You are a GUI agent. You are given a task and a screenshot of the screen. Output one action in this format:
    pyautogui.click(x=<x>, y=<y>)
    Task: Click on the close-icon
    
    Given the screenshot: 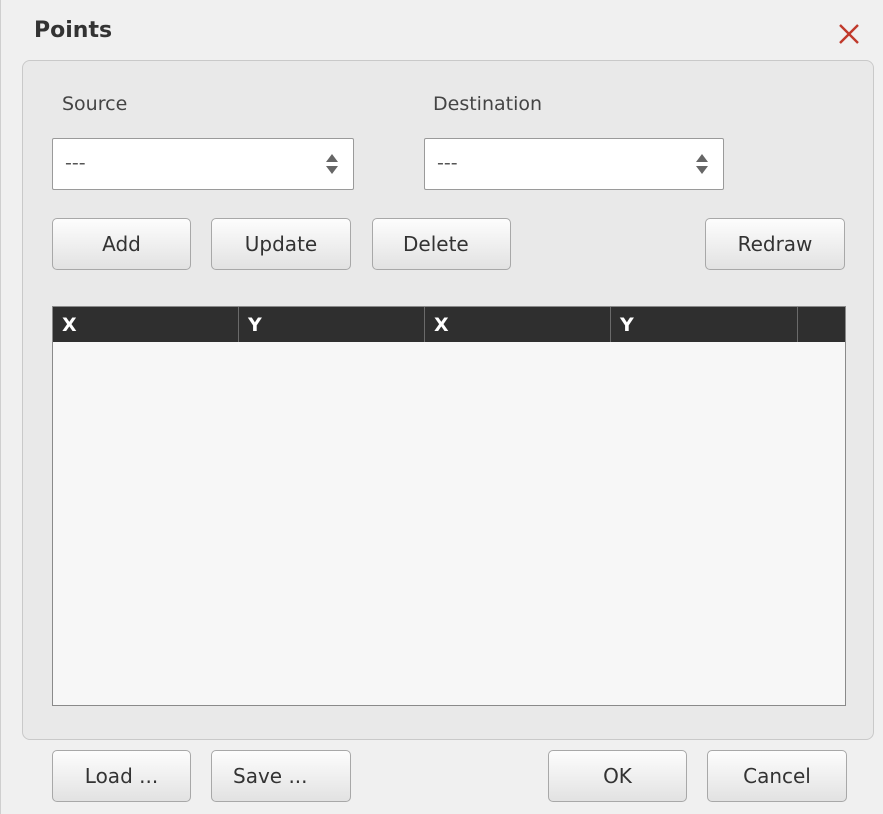 What is the action you would take?
    pyautogui.click(x=849, y=34)
    